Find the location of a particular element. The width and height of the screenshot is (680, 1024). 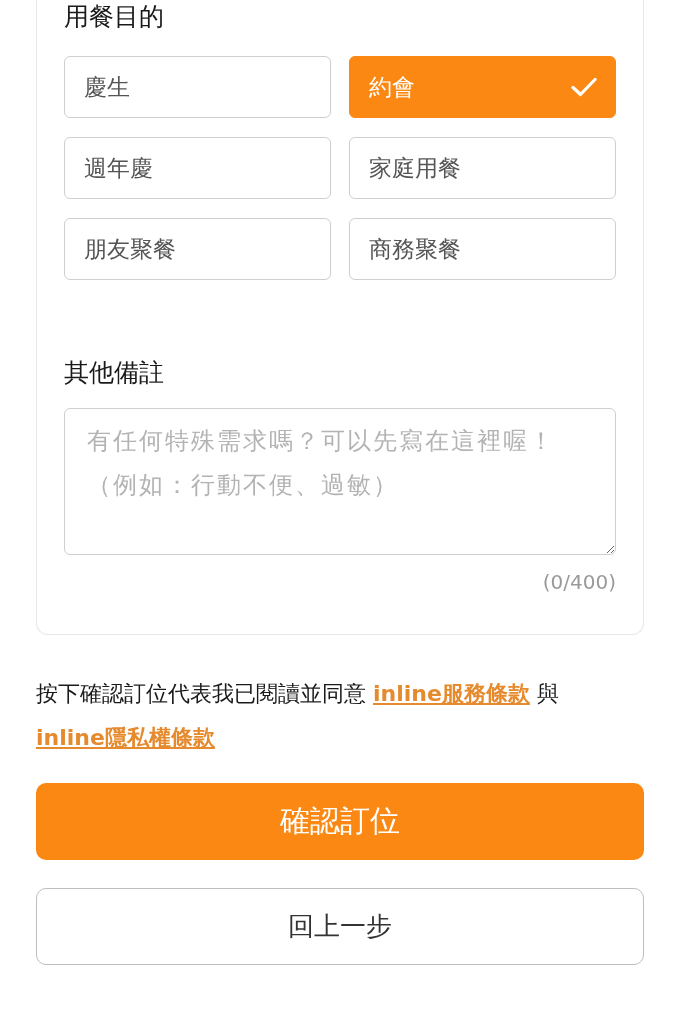

option-button: 慶生 is located at coordinates (197, 87).